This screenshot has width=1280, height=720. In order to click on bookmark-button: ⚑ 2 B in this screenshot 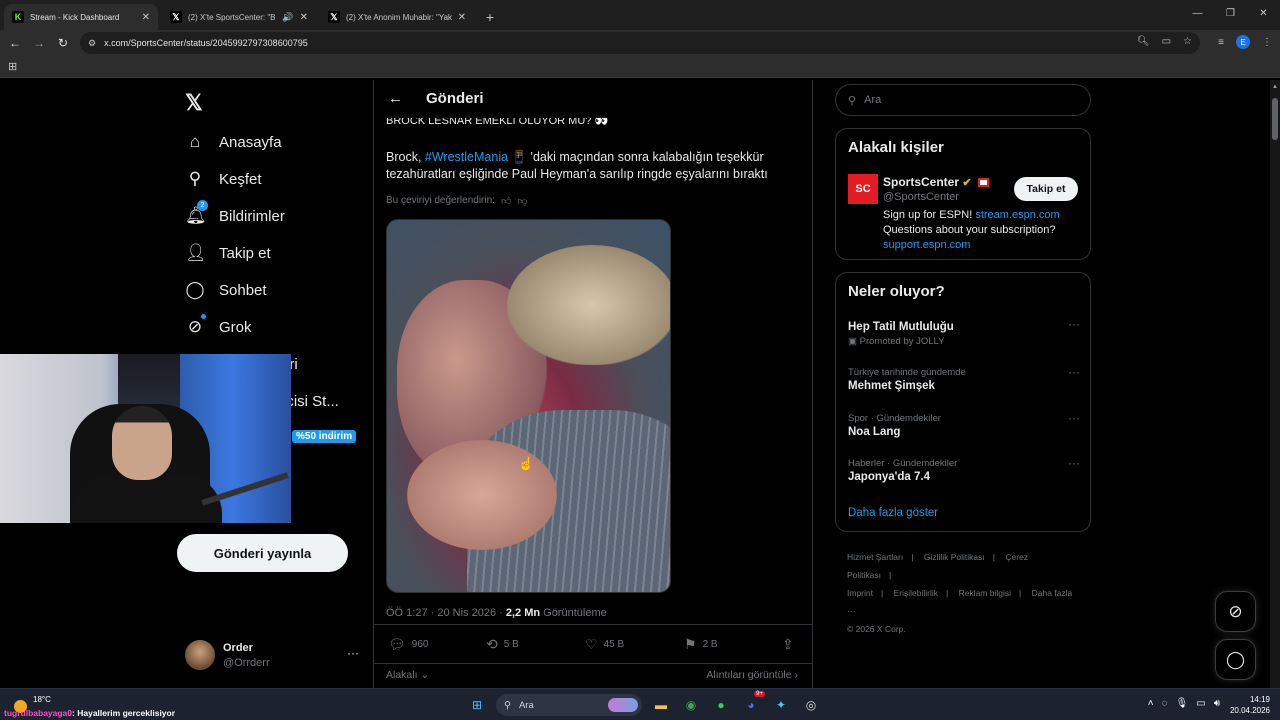, I will do `click(701, 644)`.